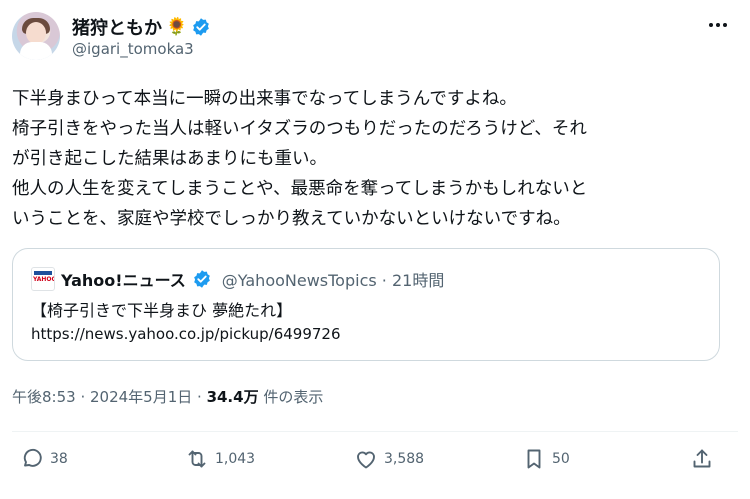 This screenshot has height=499, width=750. I want to click on views-label: 件の表示, so click(291, 397).